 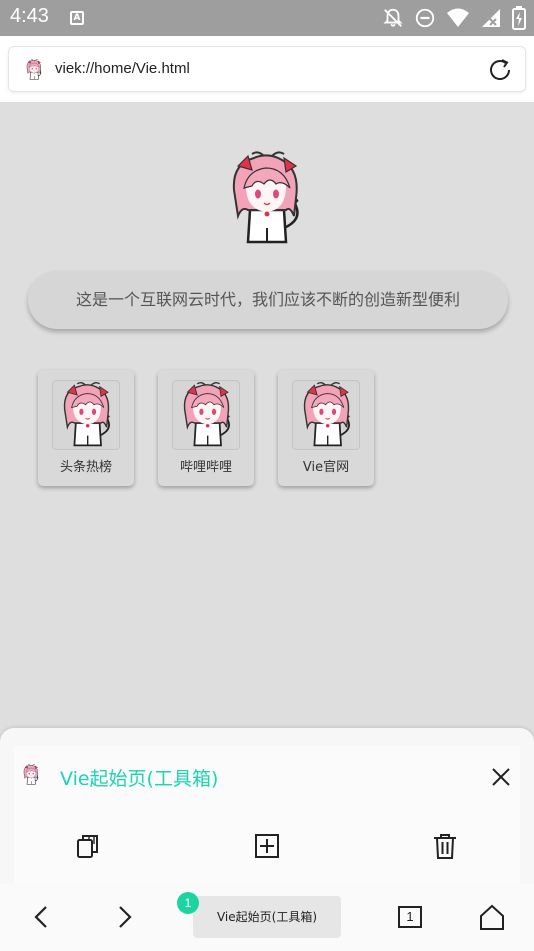 What do you see at coordinates (42, 917) in the screenshot?
I see `back-icon` at bounding box center [42, 917].